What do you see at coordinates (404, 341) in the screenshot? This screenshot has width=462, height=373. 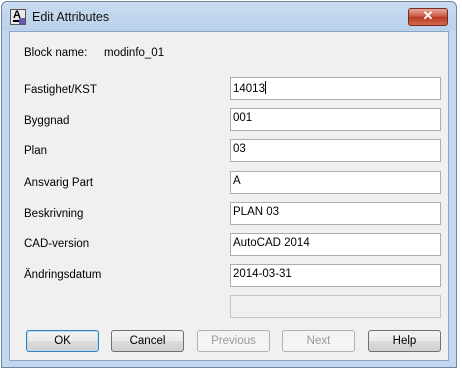 I see `help-button: Help` at bounding box center [404, 341].